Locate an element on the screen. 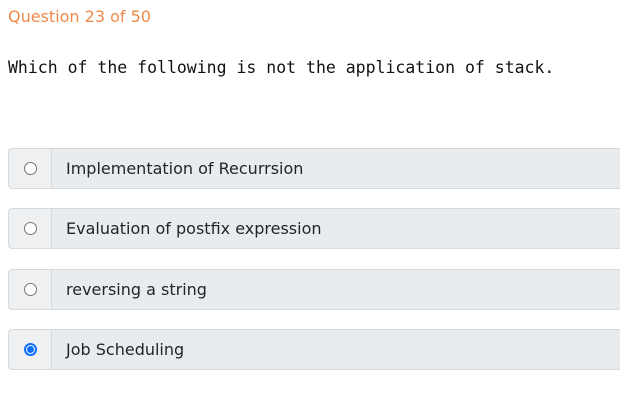 The width and height of the screenshot is (620, 412). answer-option-1: Implementation of Recurrsion is located at coordinates (314, 168).